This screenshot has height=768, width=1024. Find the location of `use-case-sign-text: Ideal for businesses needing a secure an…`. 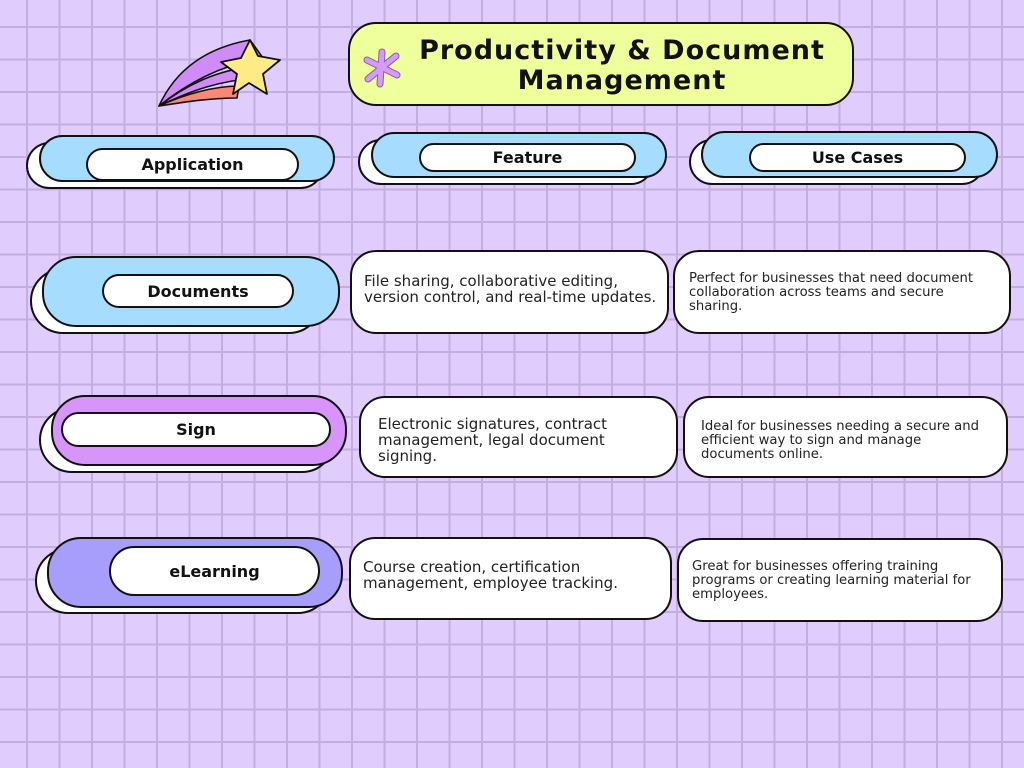

use-case-sign-text: Ideal for businesses needing a secure an… is located at coordinates (840, 440).